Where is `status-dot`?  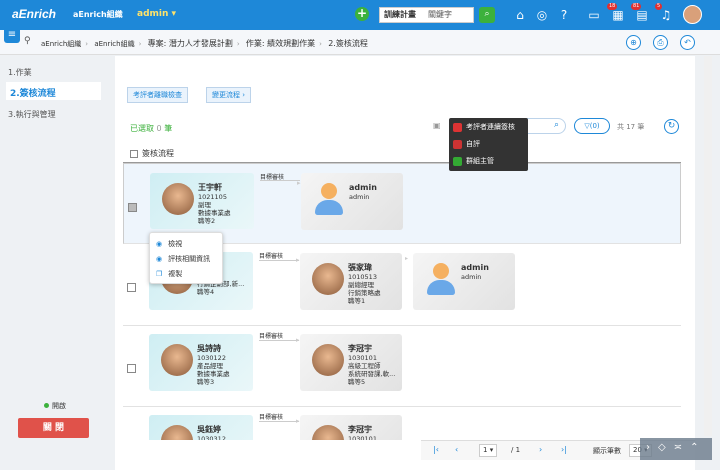
status-dot is located at coordinates (46, 405).